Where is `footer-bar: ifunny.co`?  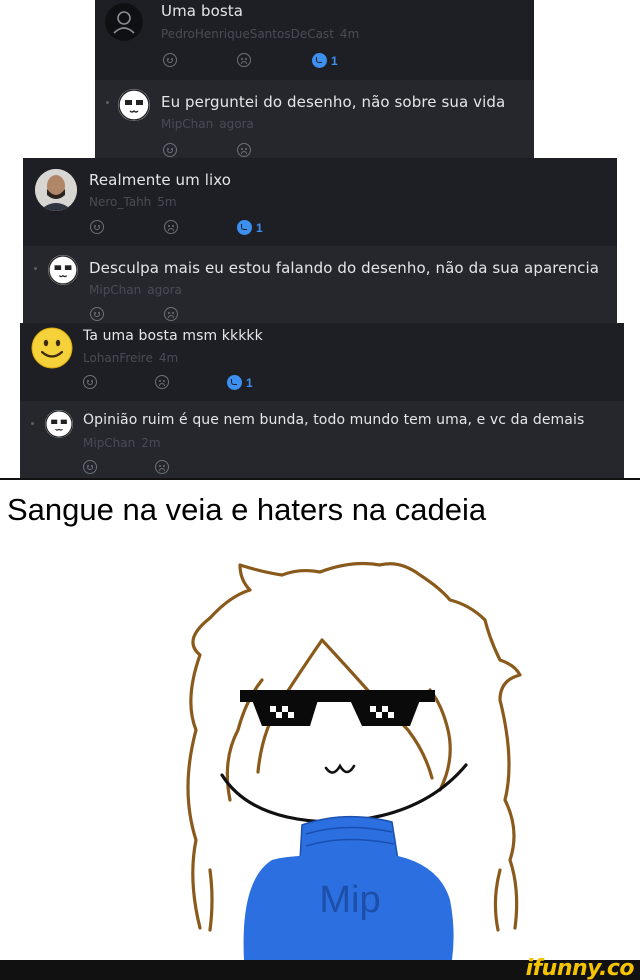
footer-bar: ifunny.co is located at coordinates (320, 968).